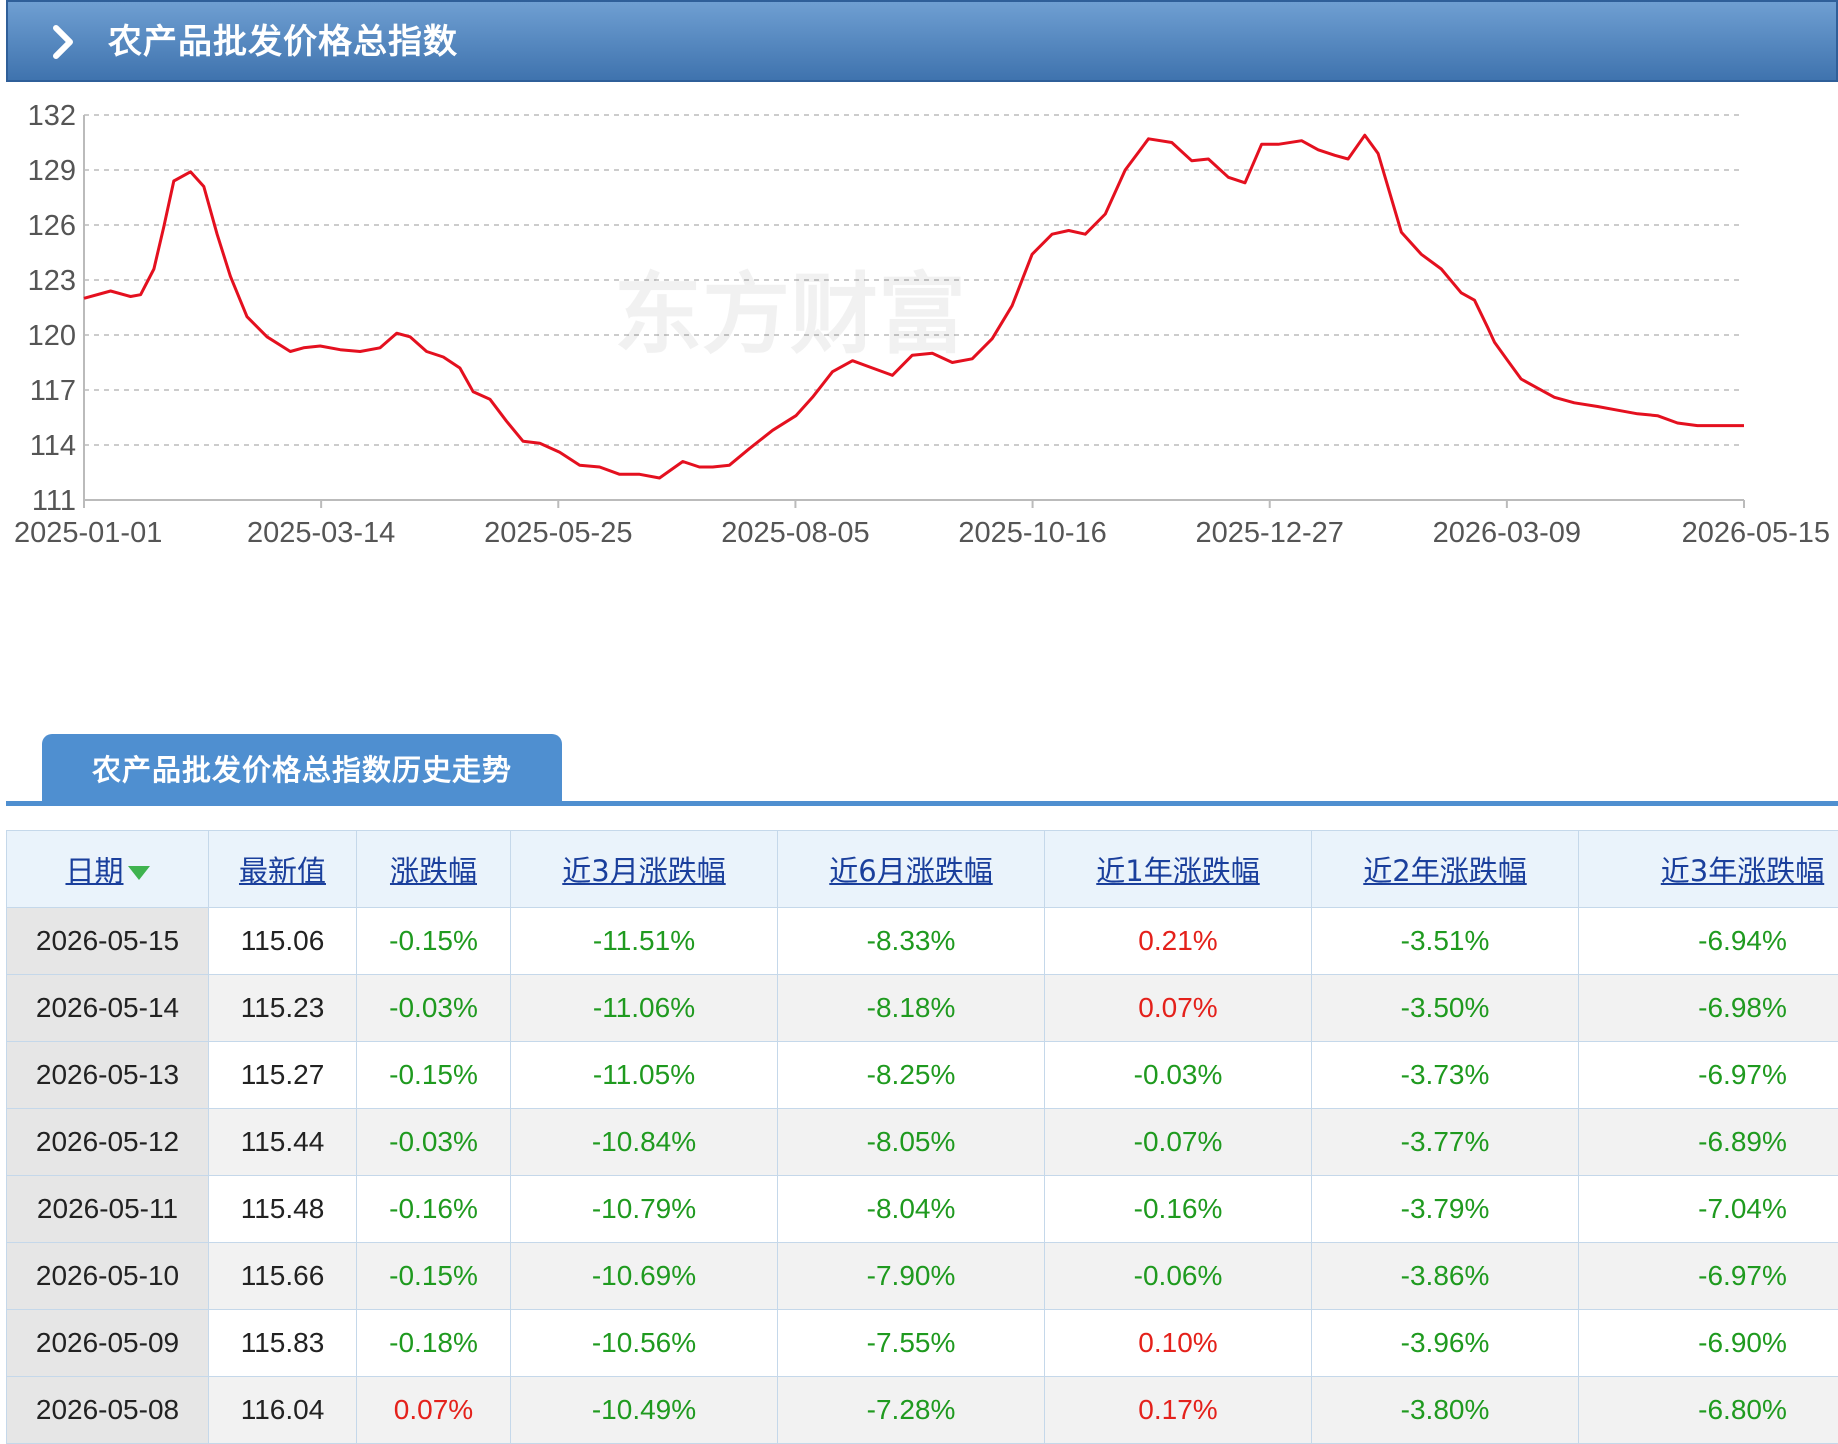 The width and height of the screenshot is (1838, 1444). What do you see at coordinates (52, 116) in the screenshot?
I see `y-tick-label: 132` at bounding box center [52, 116].